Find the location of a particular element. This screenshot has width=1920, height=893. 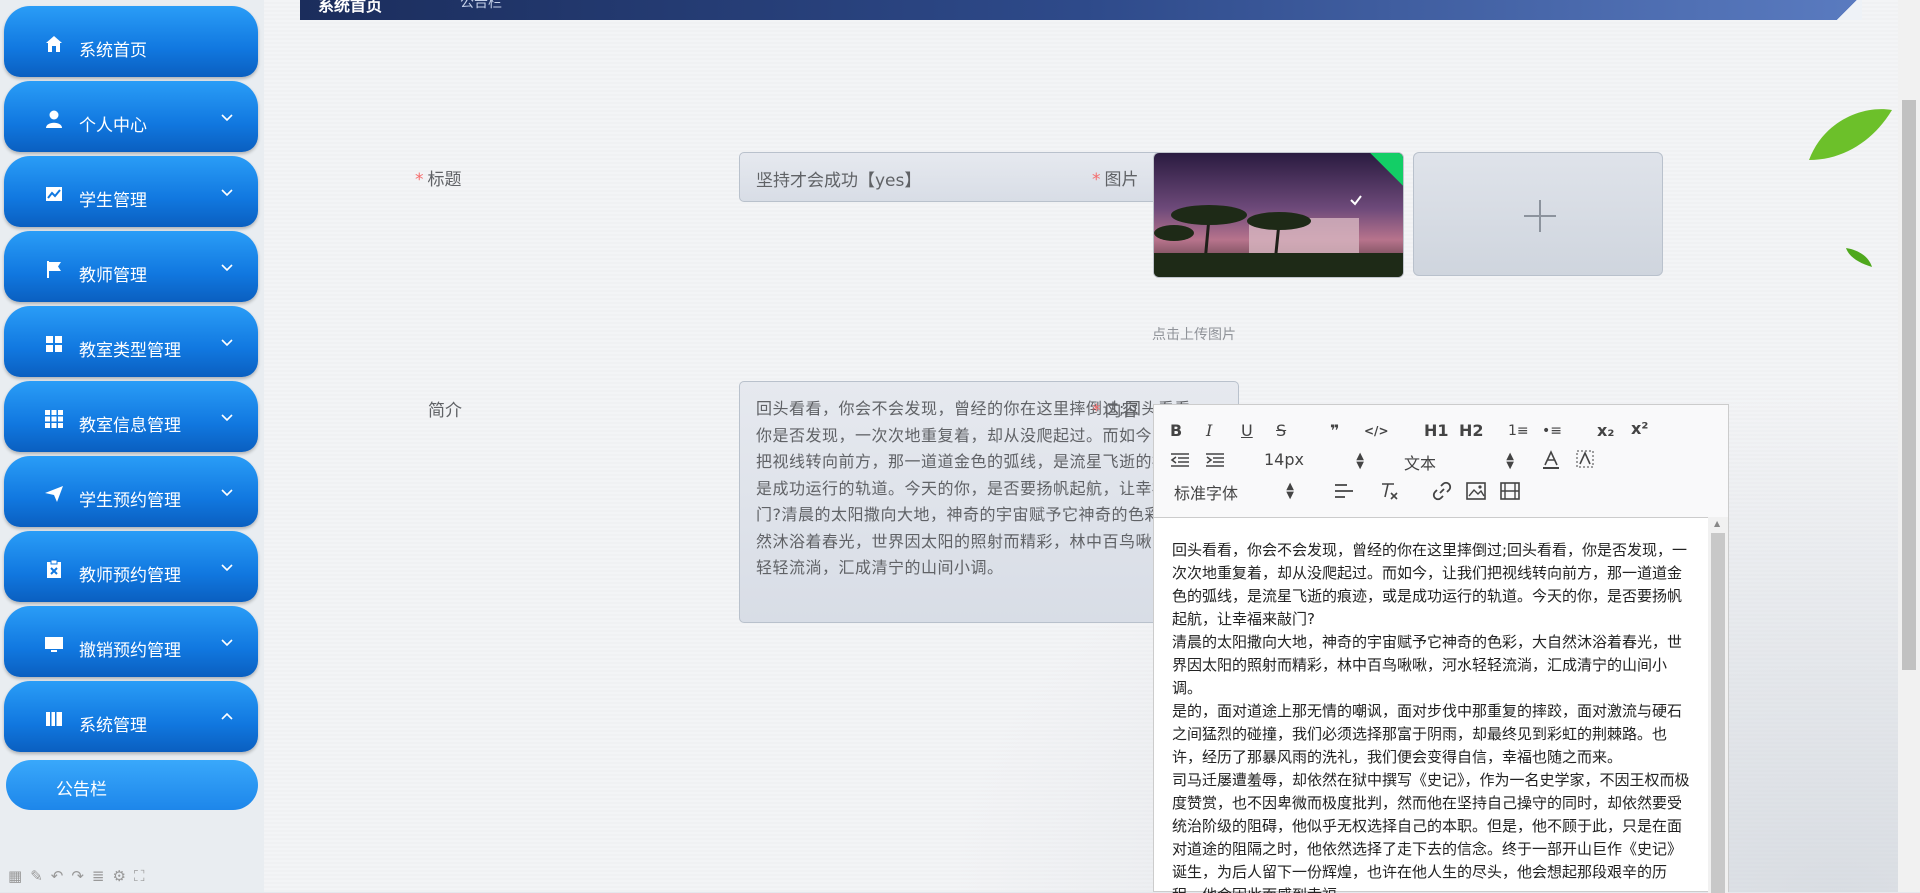

sidebar-item-classroom-type: 教室类型管理 is located at coordinates (131, 341).